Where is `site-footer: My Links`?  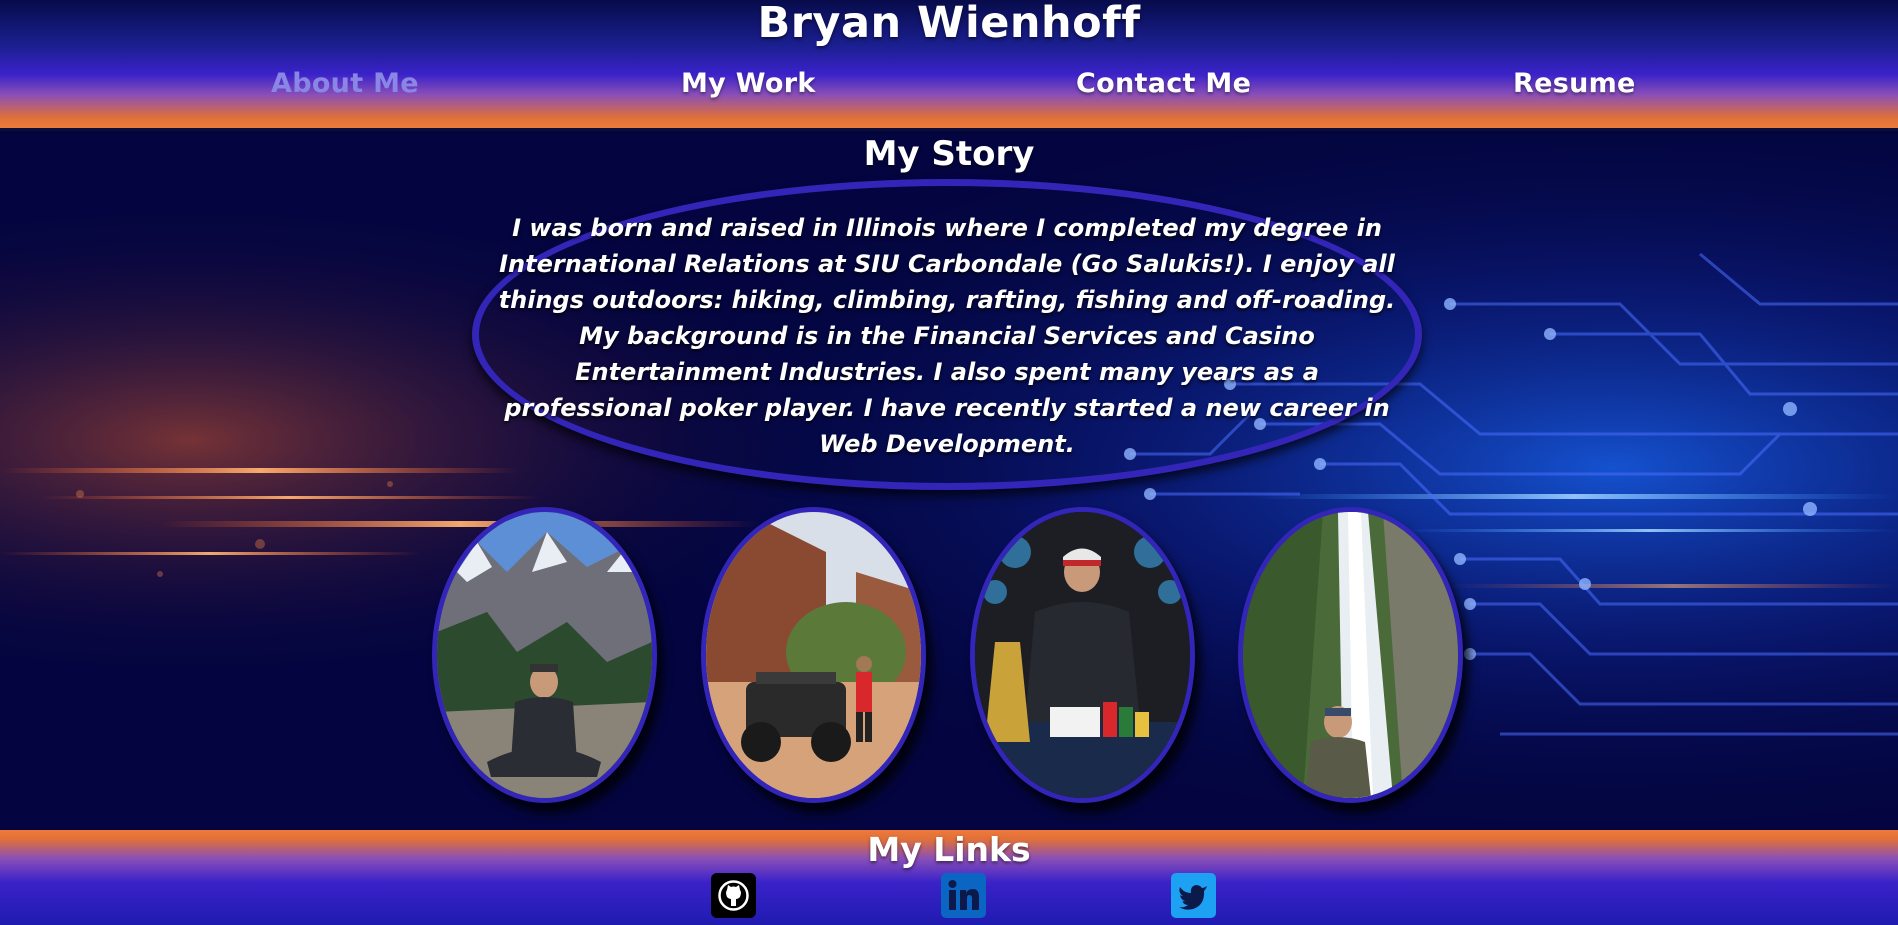 site-footer: My Links is located at coordinates (949, 877).